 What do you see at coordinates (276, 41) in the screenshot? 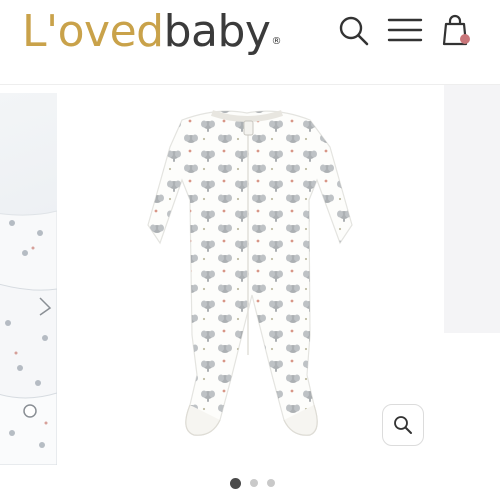
I see `registered-mark: ®` at bounding box center [276, 41].